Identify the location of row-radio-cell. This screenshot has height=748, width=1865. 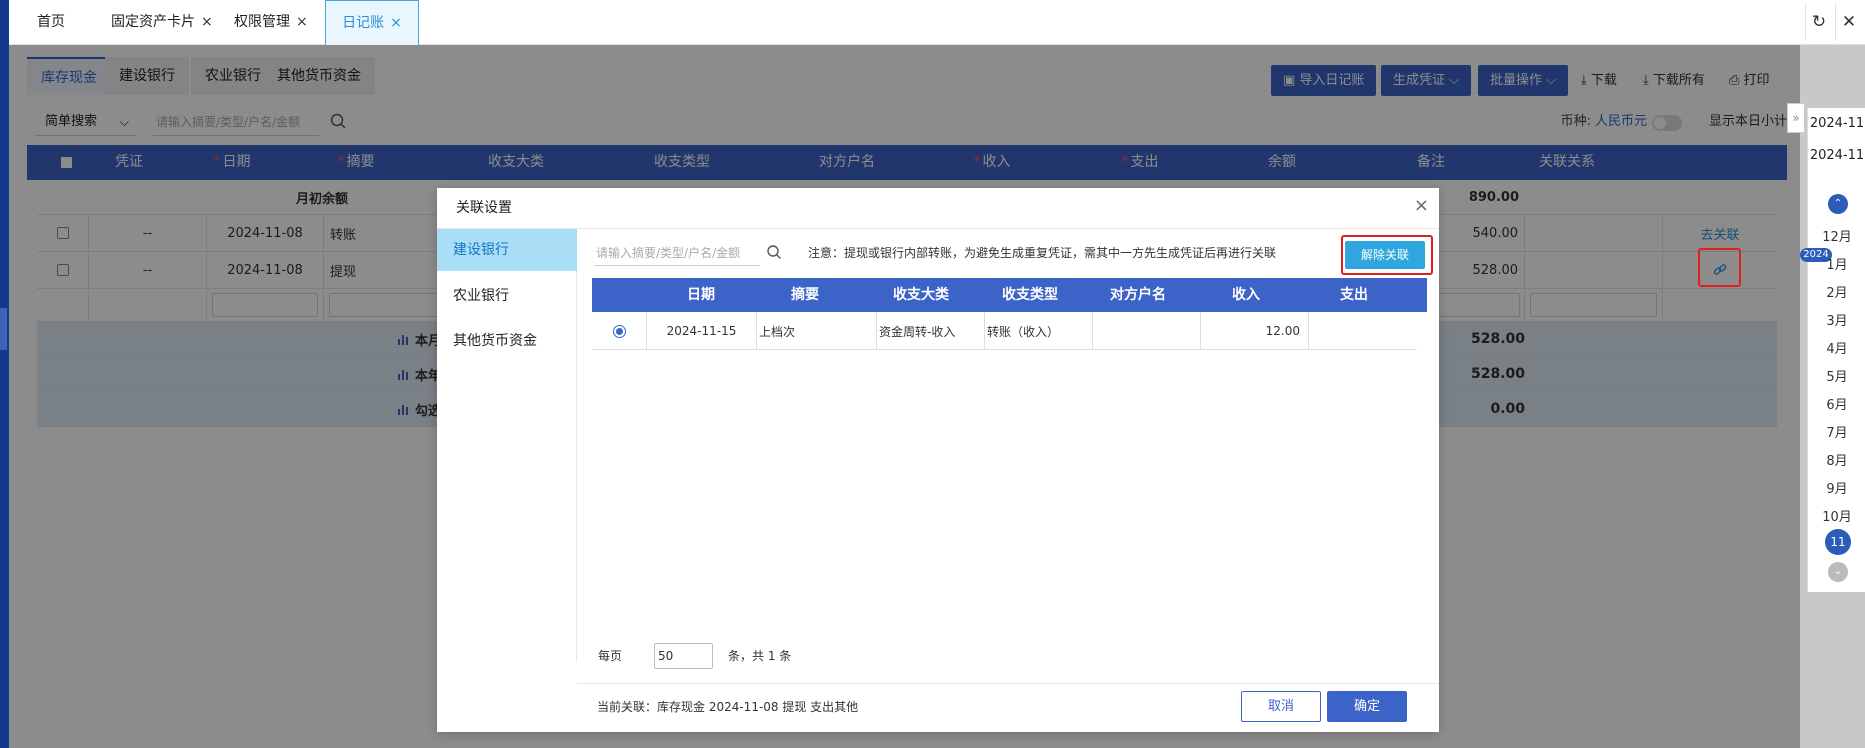
(619, 331).